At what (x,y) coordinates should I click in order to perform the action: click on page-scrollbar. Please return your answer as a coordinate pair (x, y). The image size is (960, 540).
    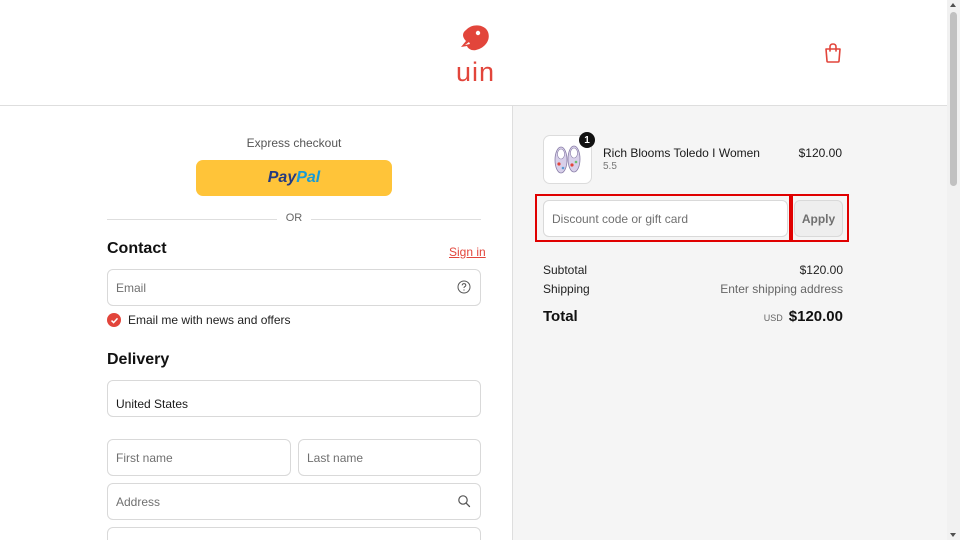
    Looking at the image, I should click on (953, 270).